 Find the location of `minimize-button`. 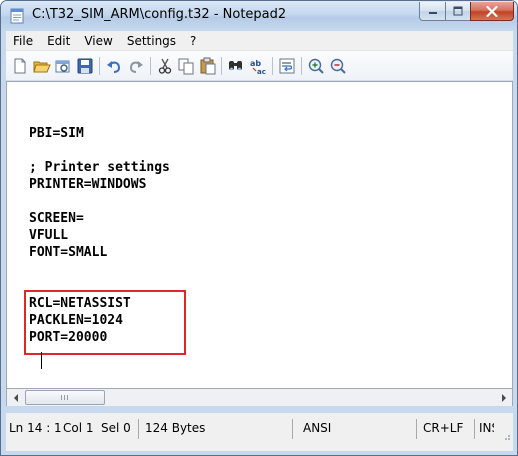

minimize-button is located at coordinates (432, 11).